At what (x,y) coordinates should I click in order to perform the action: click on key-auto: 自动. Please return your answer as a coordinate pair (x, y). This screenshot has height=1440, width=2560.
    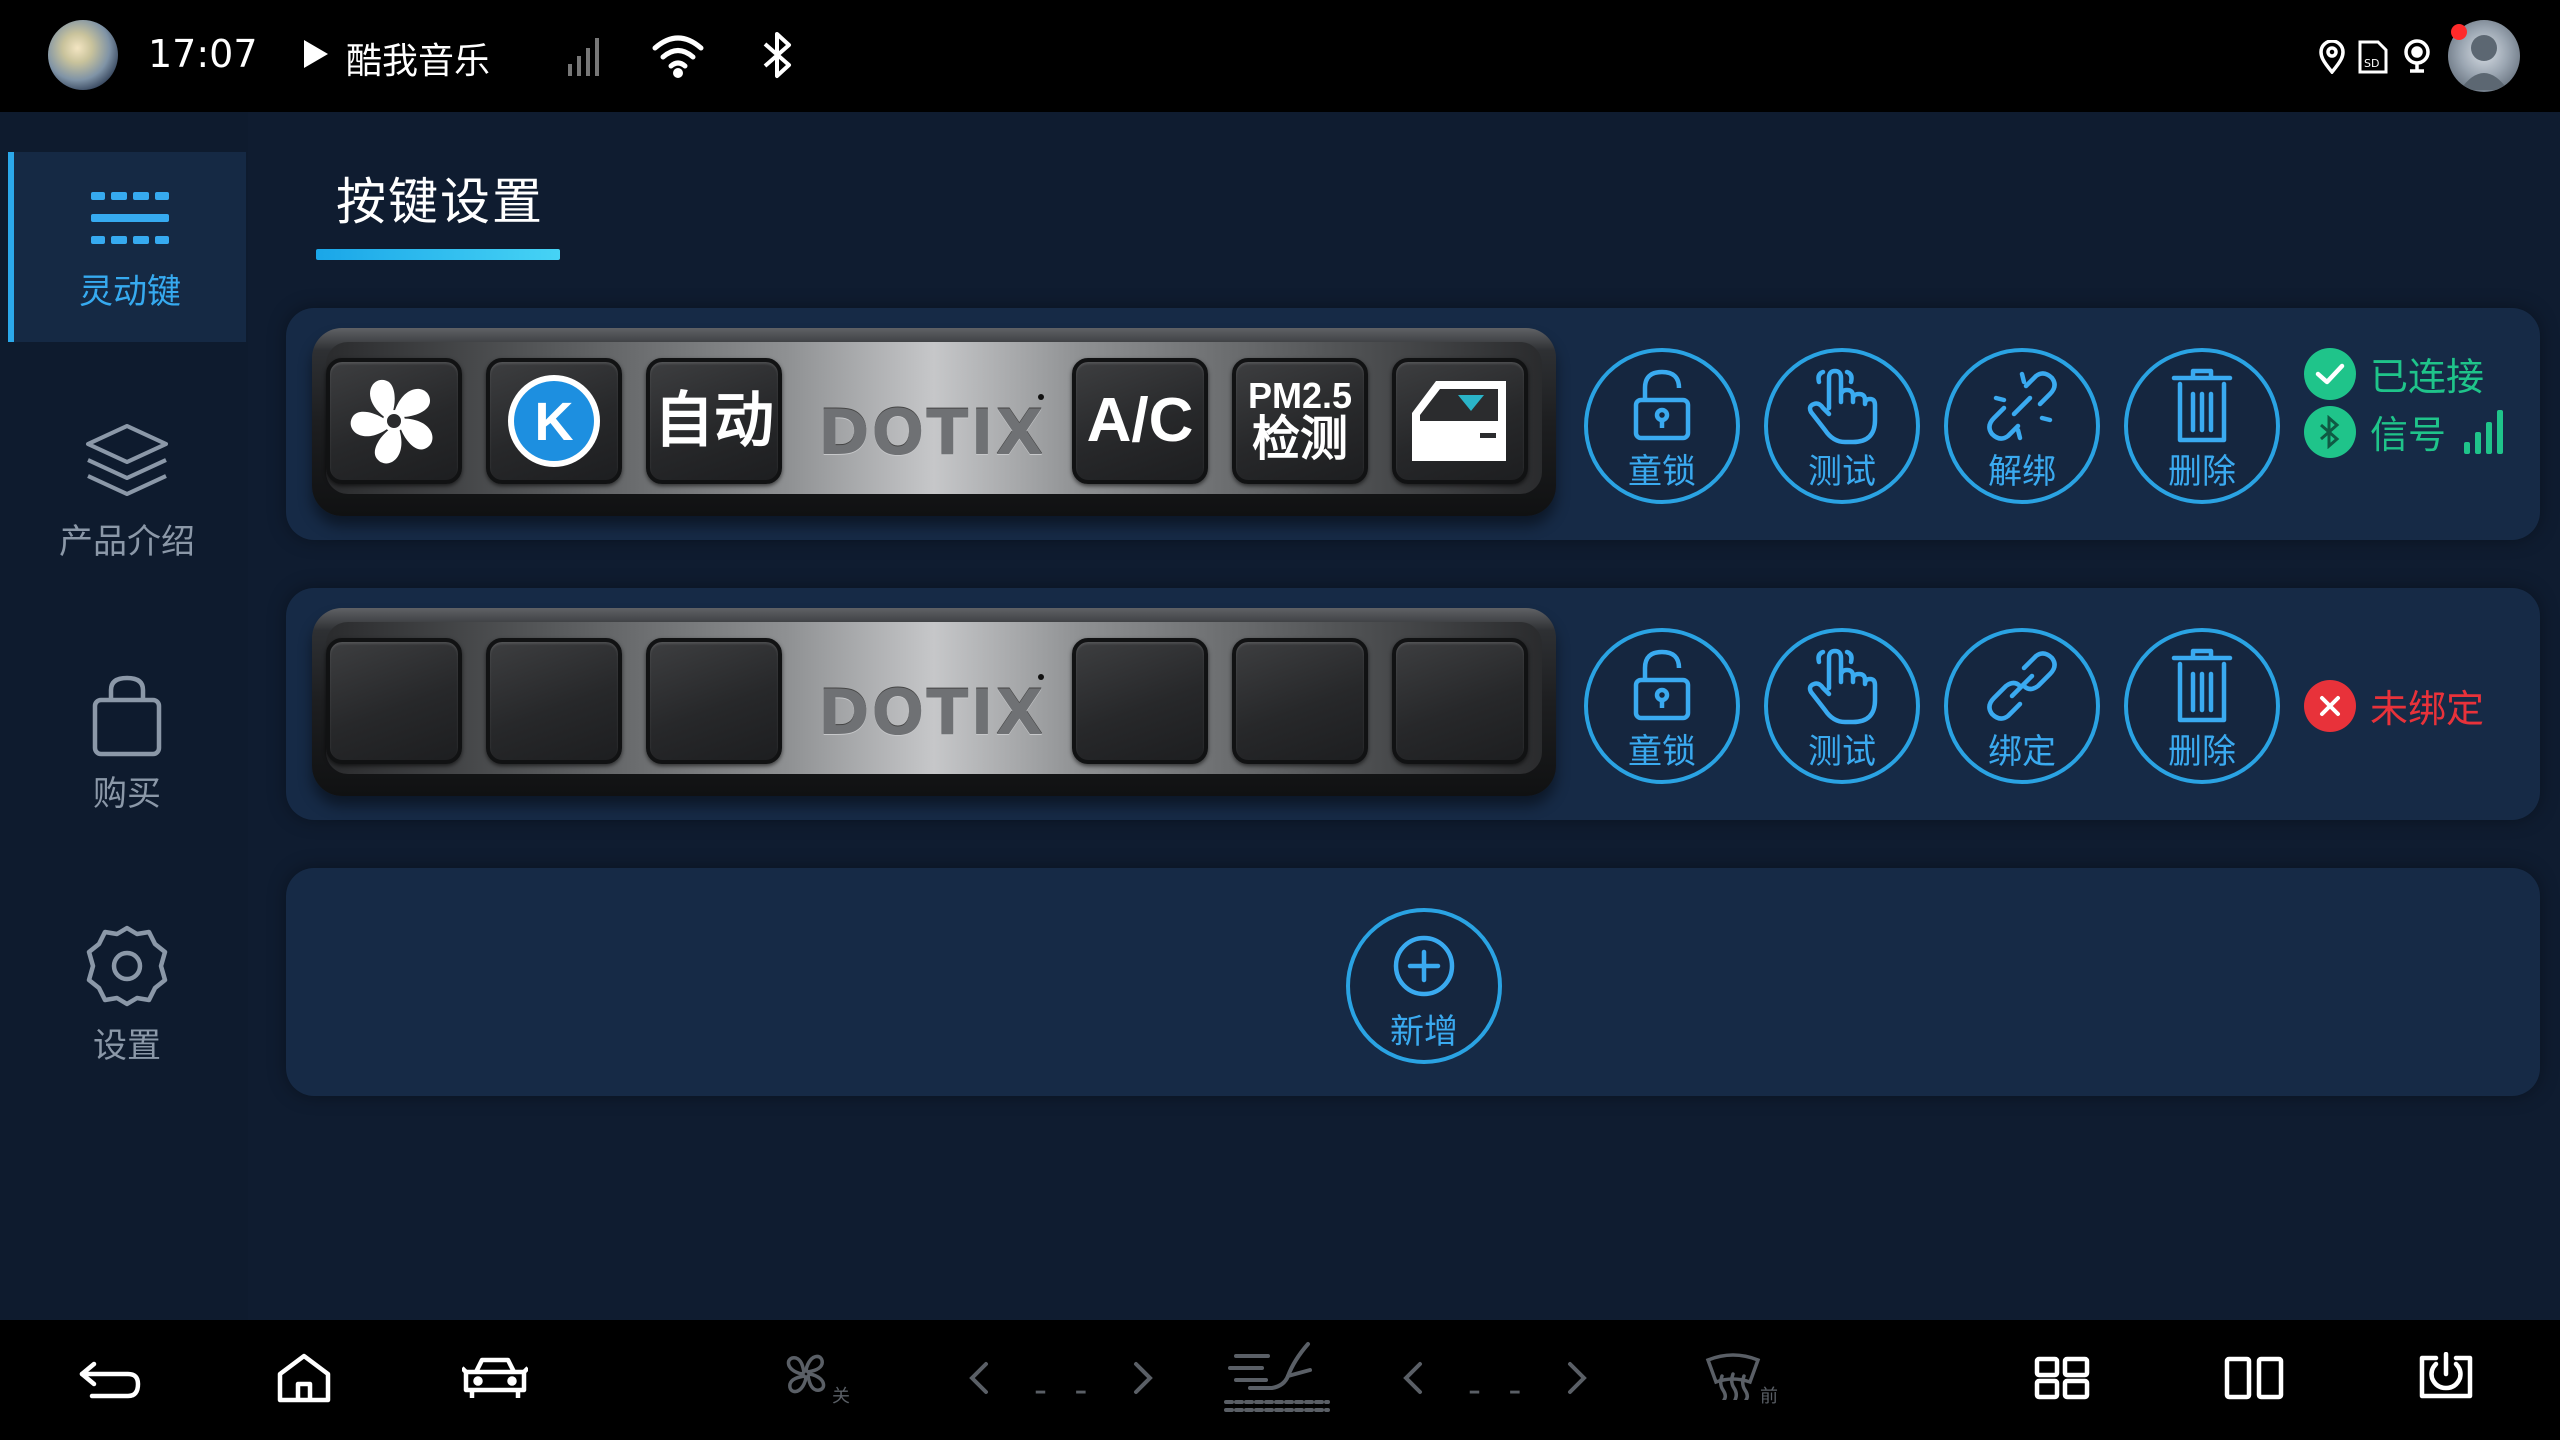
    Looking at the image, I should click on (714, 421).